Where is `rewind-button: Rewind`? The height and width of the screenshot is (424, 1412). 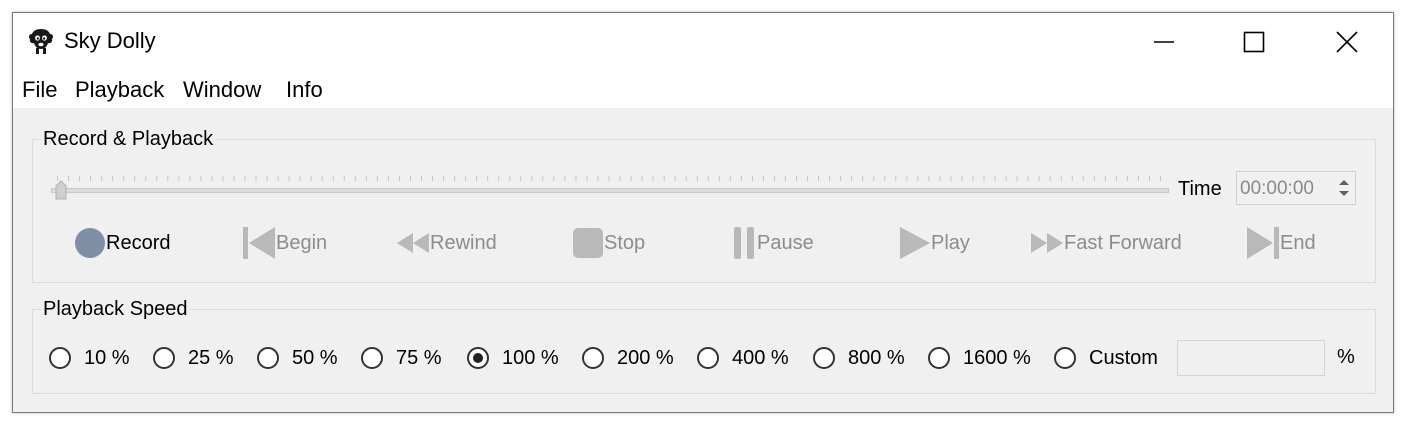
rewind-button: Rewind is located at coordinates (446, 243).